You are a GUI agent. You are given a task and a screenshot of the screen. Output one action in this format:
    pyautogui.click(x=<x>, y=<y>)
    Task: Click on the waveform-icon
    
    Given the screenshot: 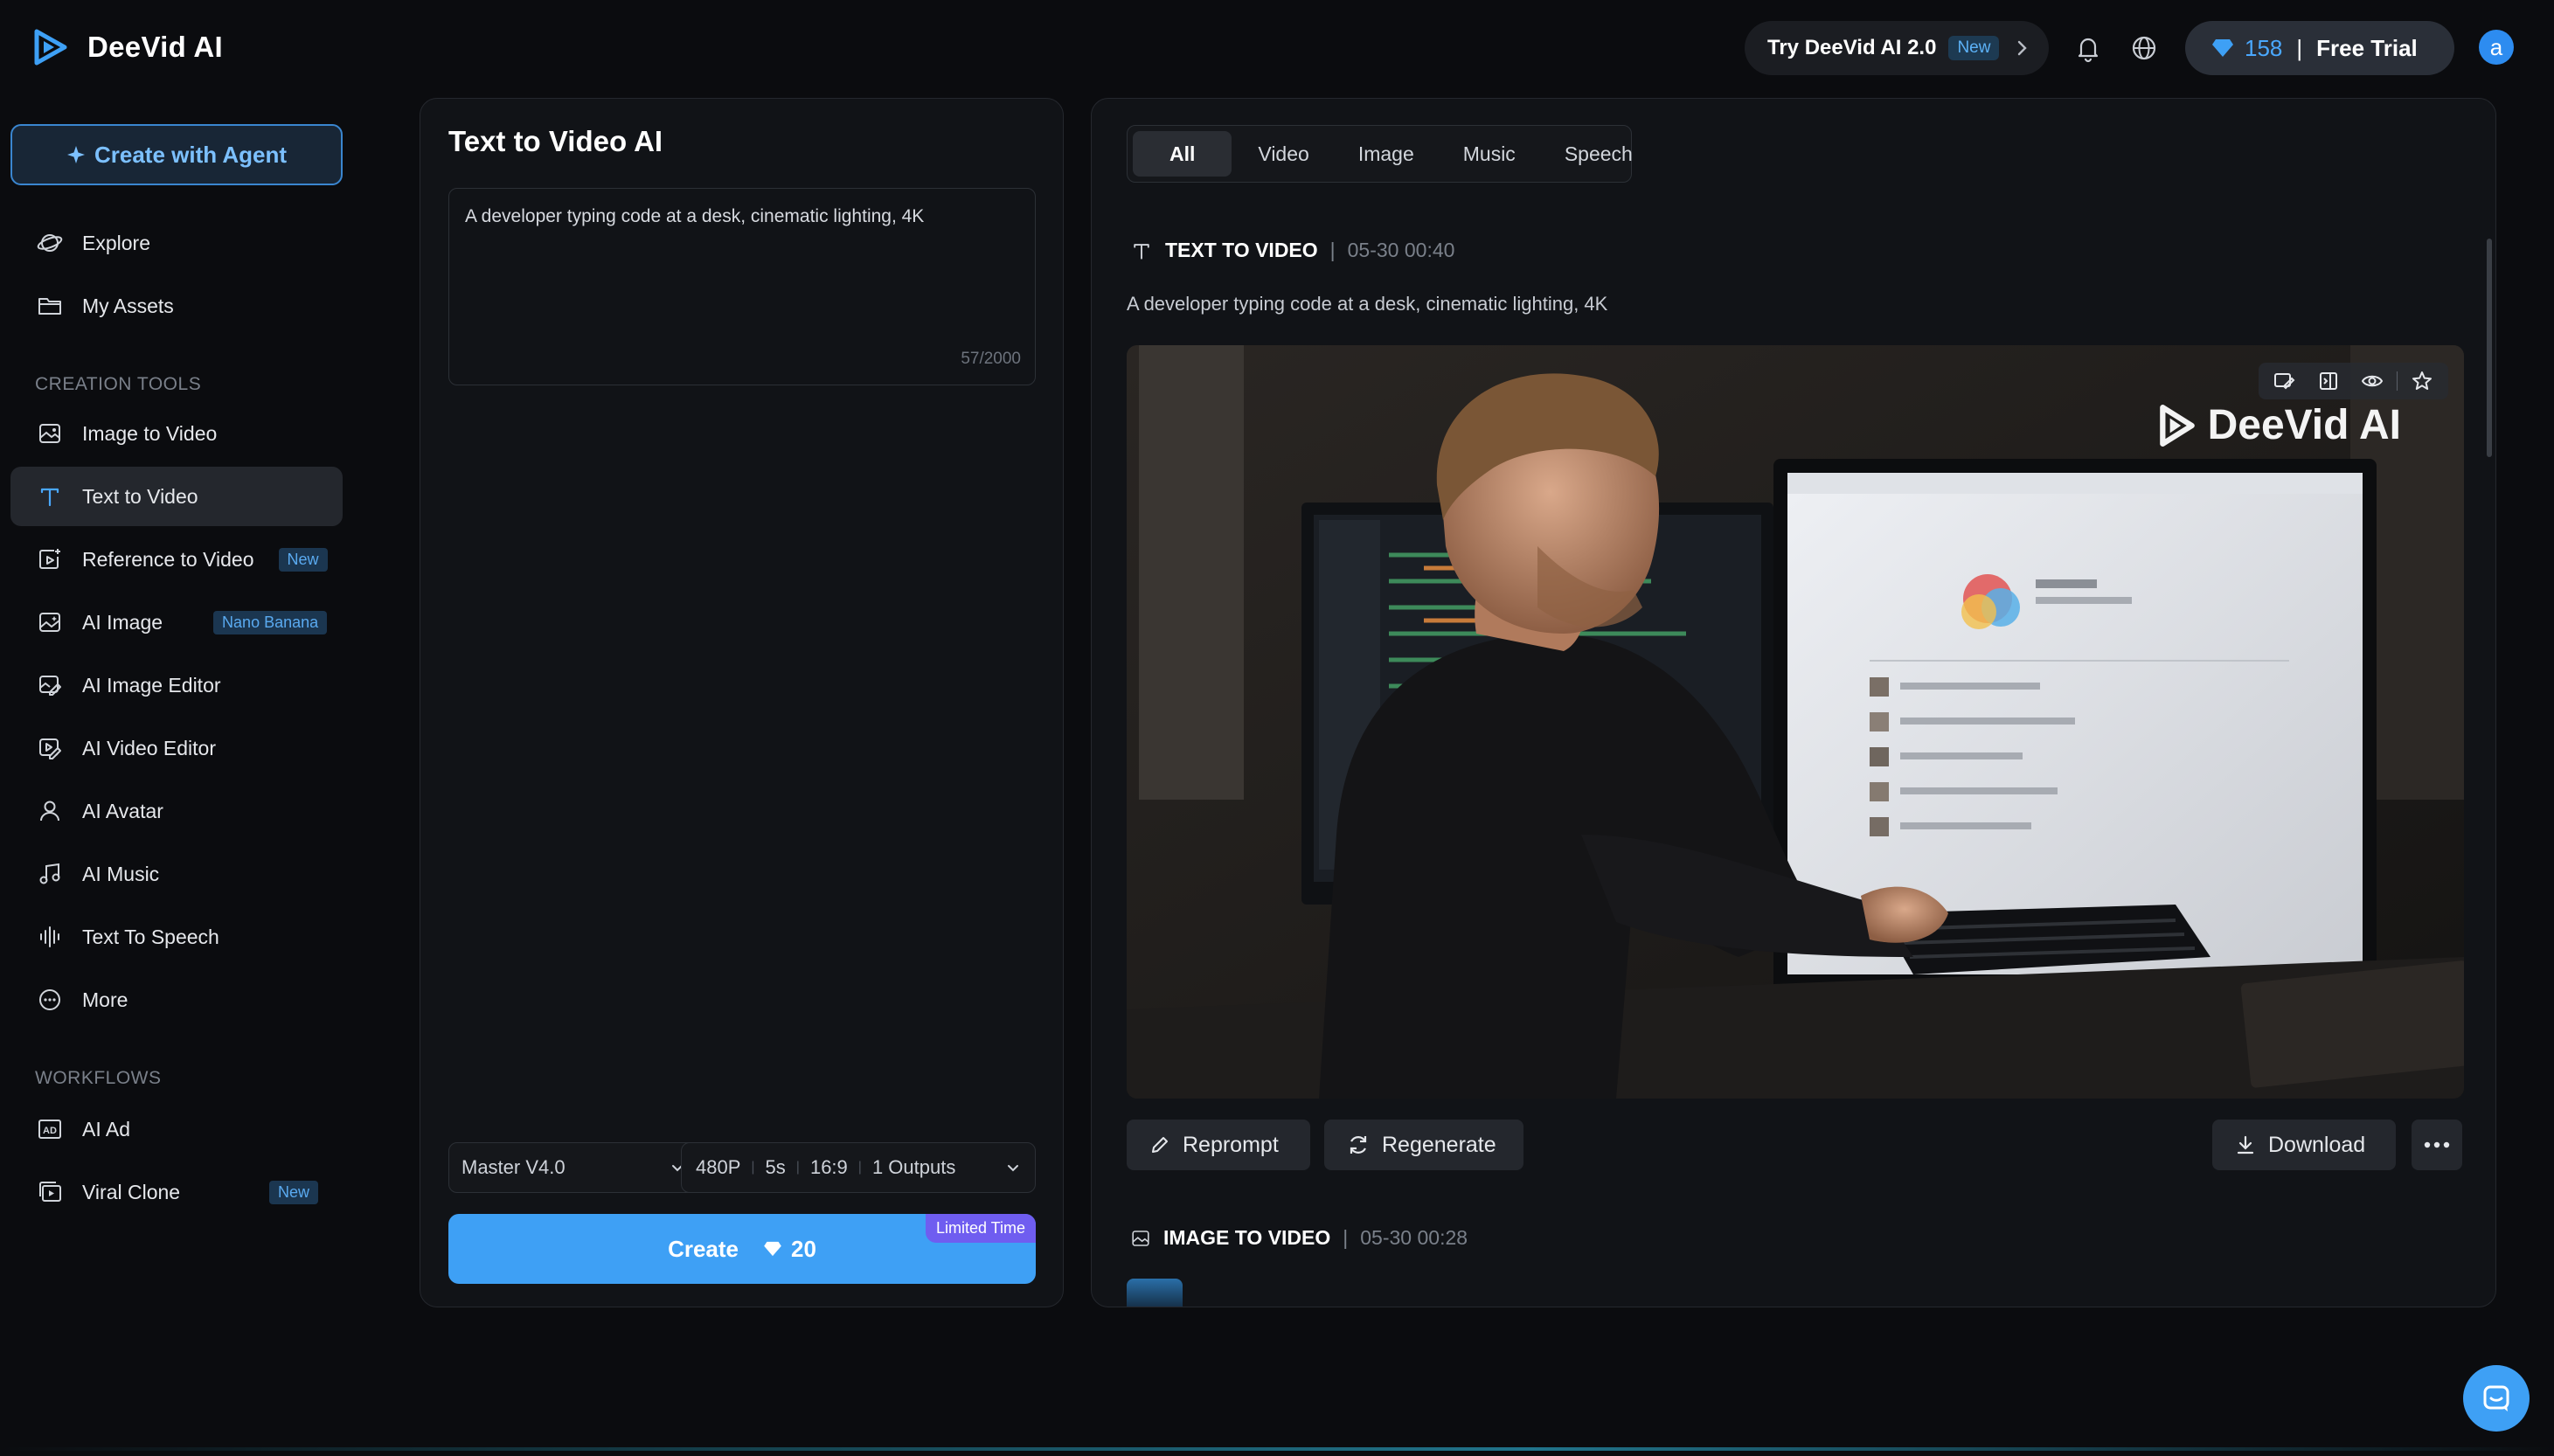 What is the action you would take?
    pyautogui.click(x=49, y=936)
    